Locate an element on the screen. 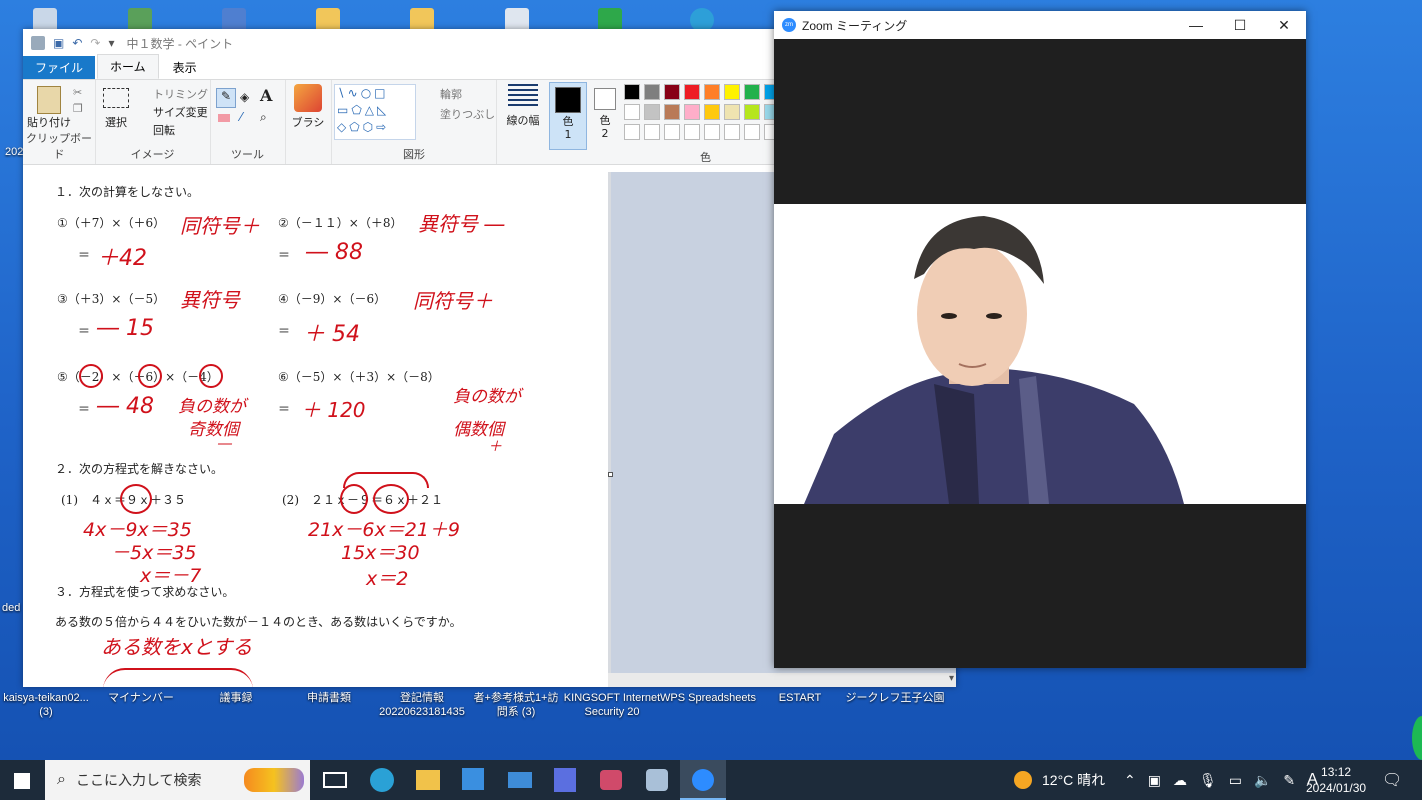 This screenshot has width=1422, height=800. sun-icon is located at coordinates (1023, 780).